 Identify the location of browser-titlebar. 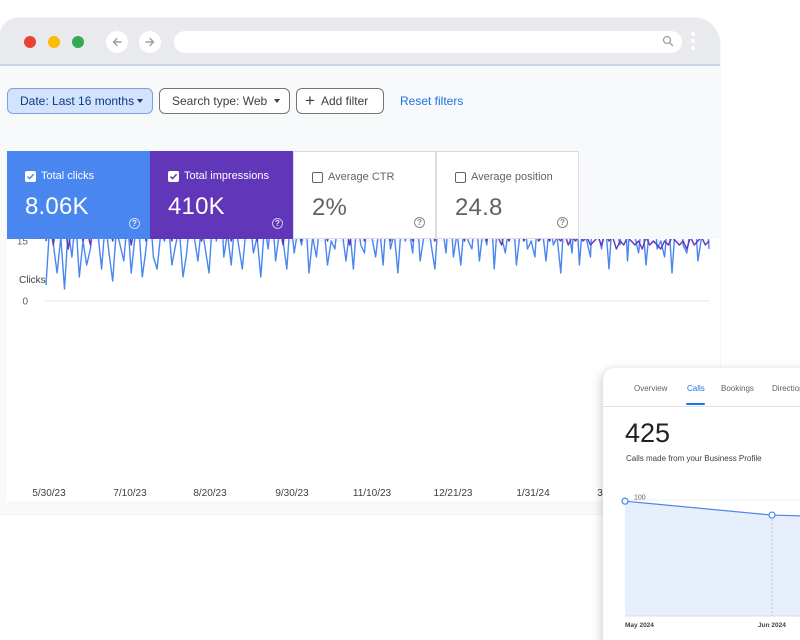
(360, 41).